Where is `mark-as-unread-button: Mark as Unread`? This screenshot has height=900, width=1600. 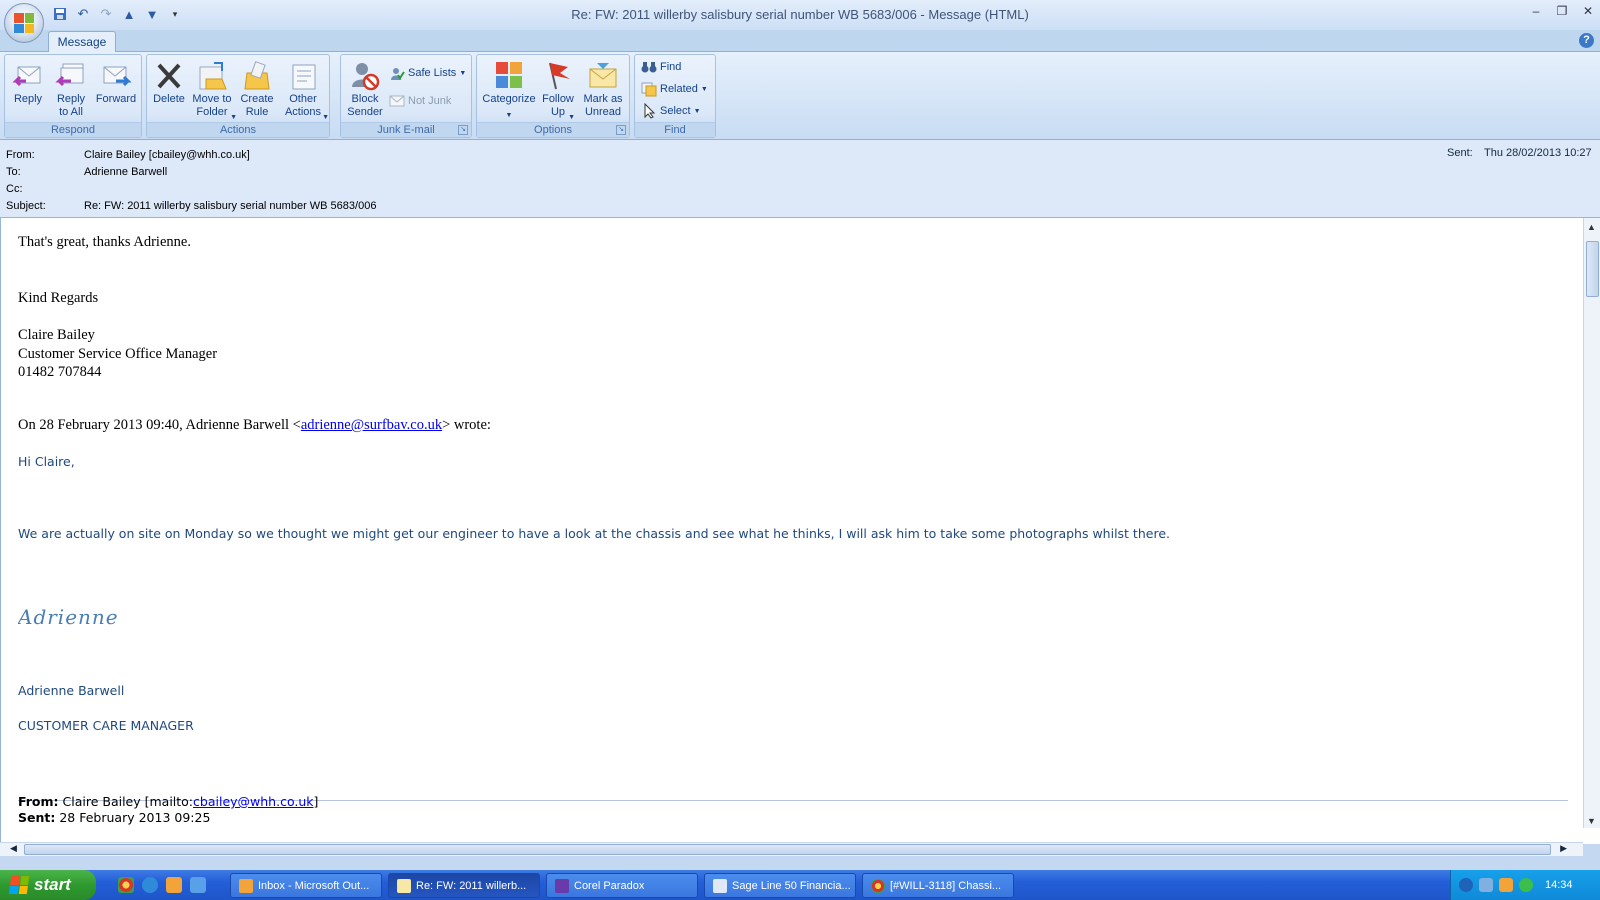
mark-as-unread-button: Mark as Unread is located at coordinates (603, 89).